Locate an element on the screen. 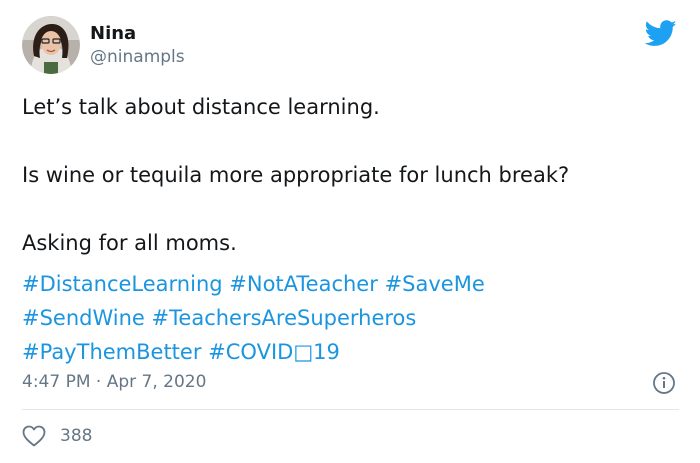 This screenshot has height=463, width=700. info-icon is located at coordinates (664, 383).